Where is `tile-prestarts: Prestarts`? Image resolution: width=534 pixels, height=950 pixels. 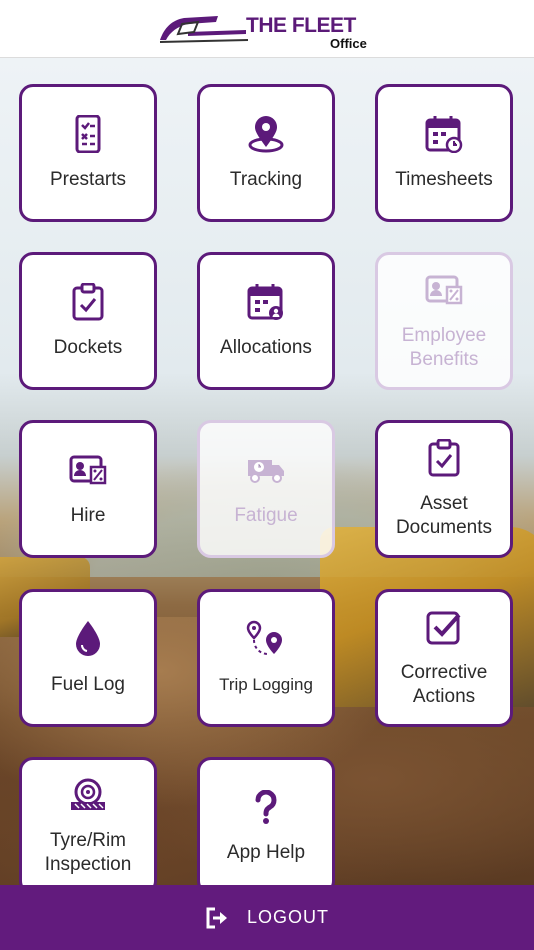
tile-prestarts: Prestarts is located at coordinates (88, 153).